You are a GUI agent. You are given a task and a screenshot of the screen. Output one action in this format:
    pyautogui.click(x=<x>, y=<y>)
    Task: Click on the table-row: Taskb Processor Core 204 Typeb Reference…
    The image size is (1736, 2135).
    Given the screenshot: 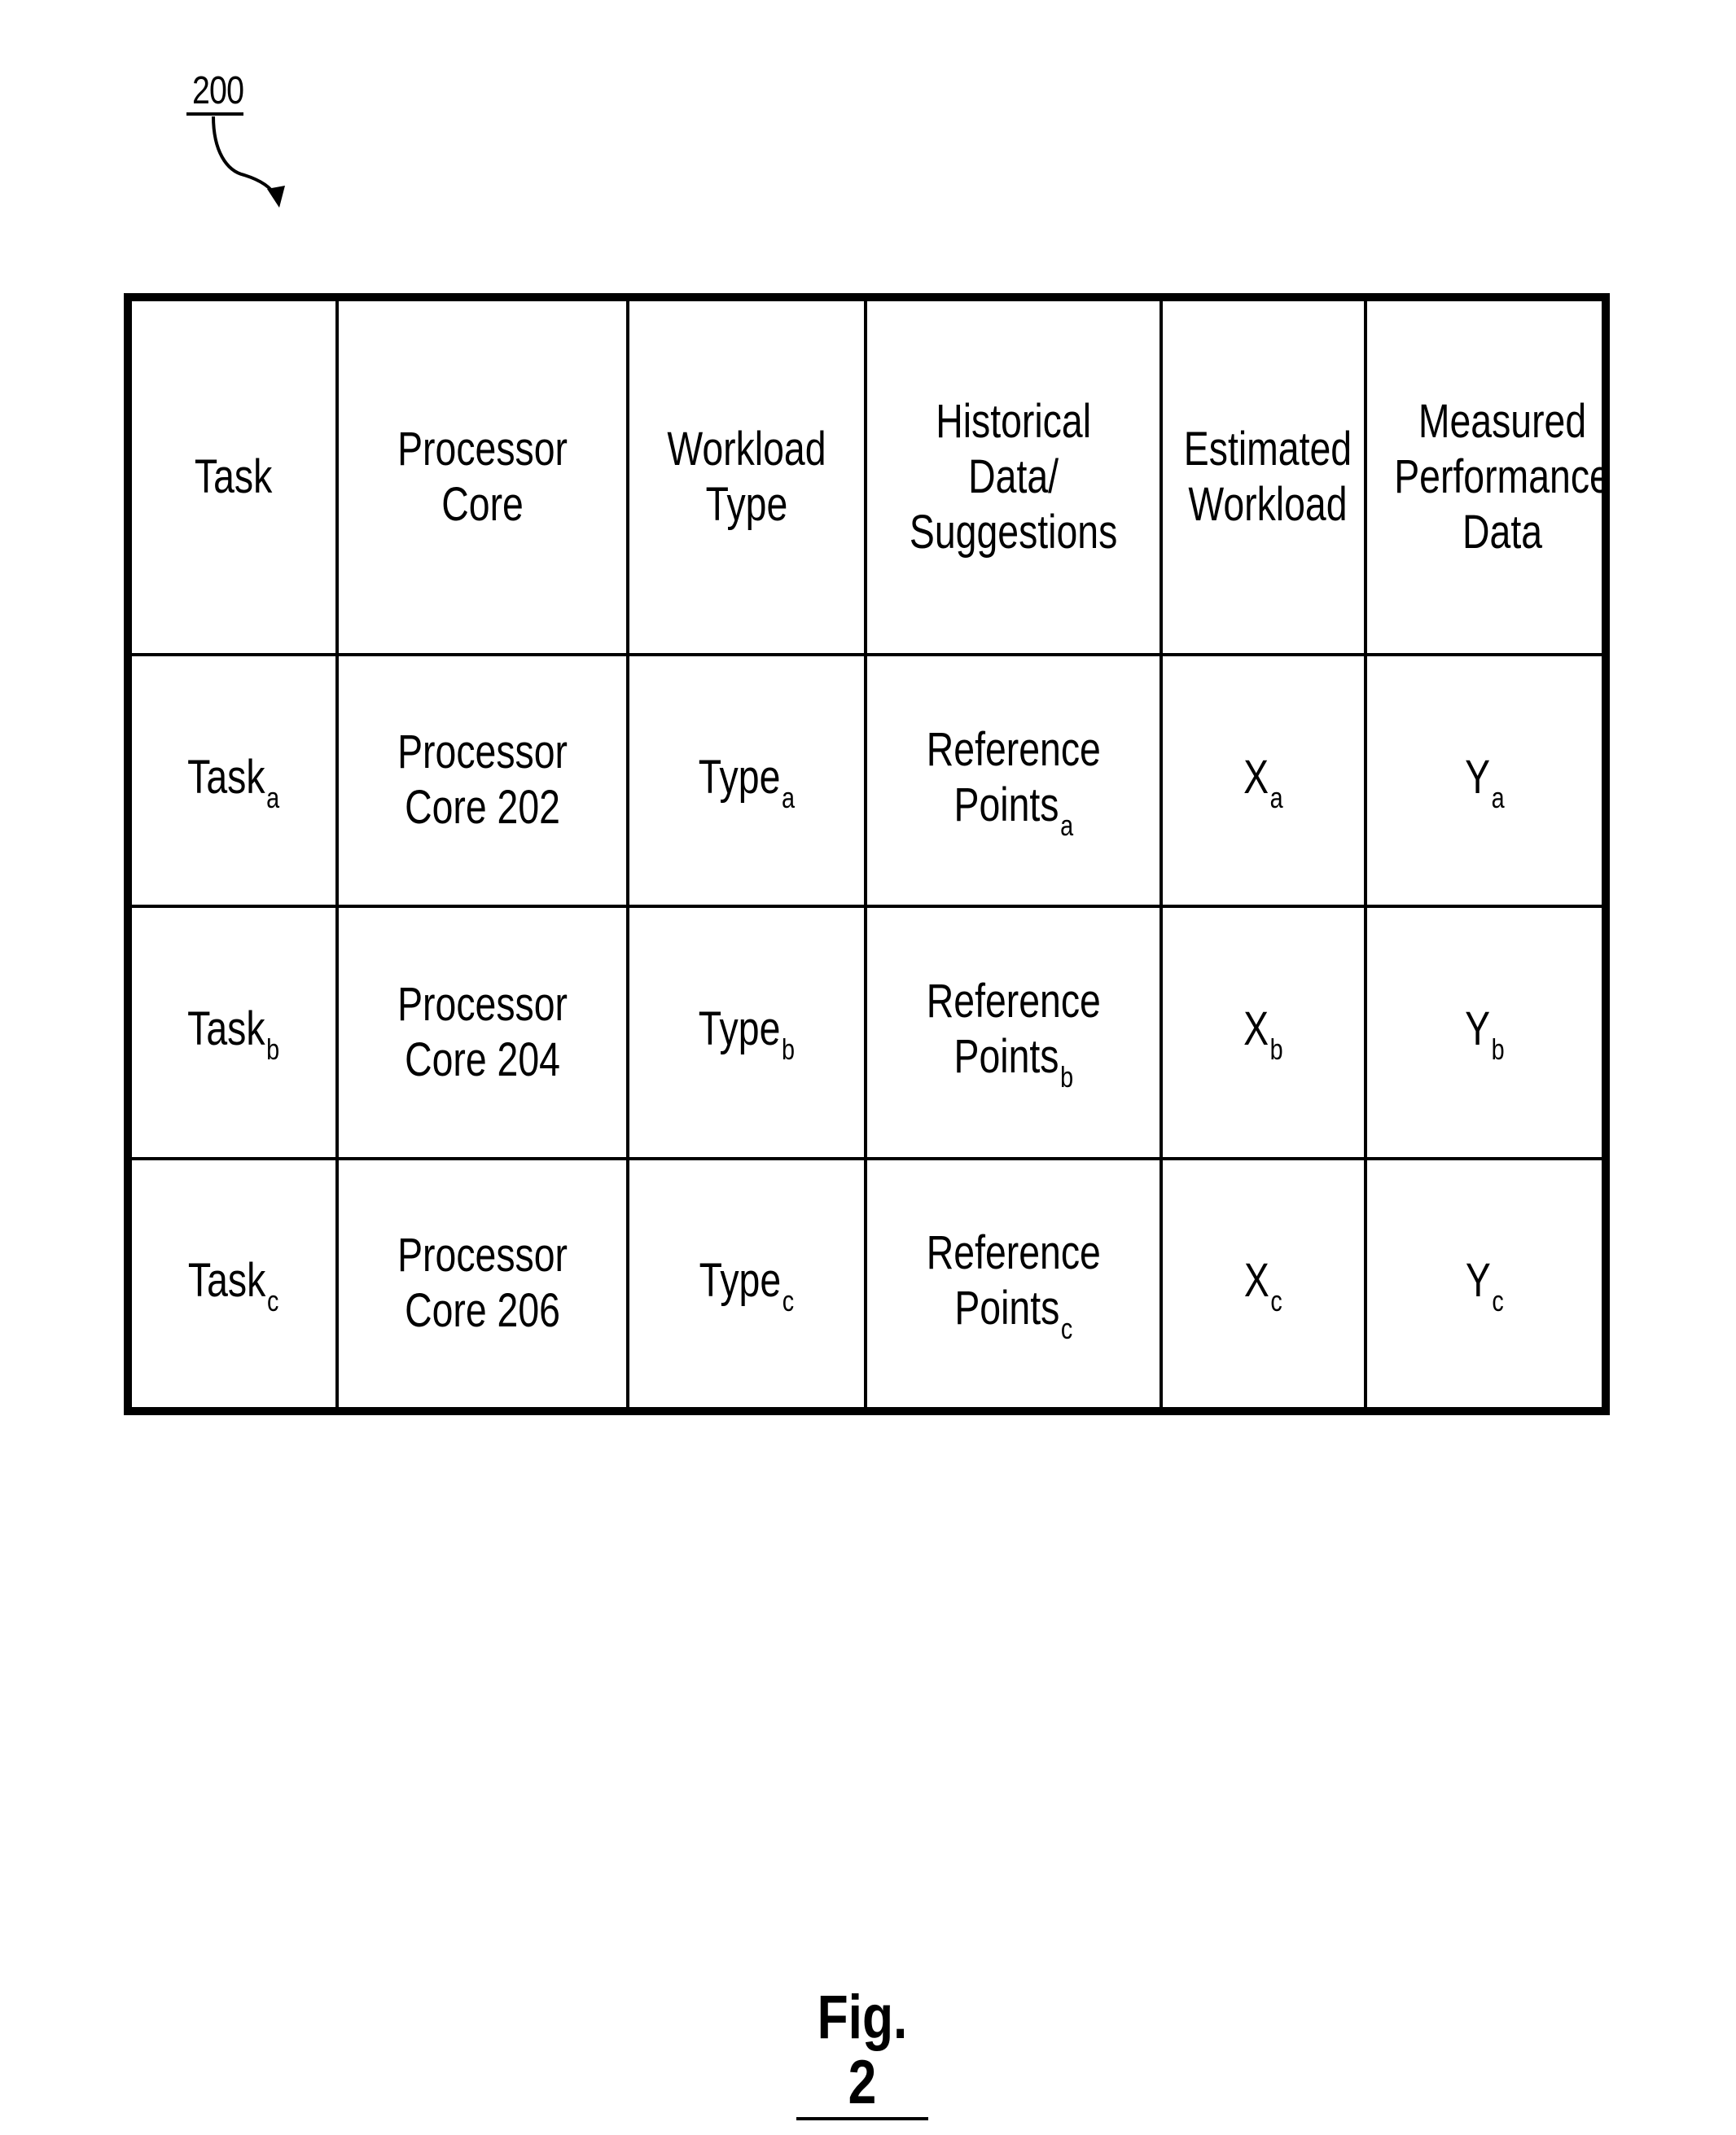 What is the action you would take?
    pyautogui.click(x=867, y=1032)
    